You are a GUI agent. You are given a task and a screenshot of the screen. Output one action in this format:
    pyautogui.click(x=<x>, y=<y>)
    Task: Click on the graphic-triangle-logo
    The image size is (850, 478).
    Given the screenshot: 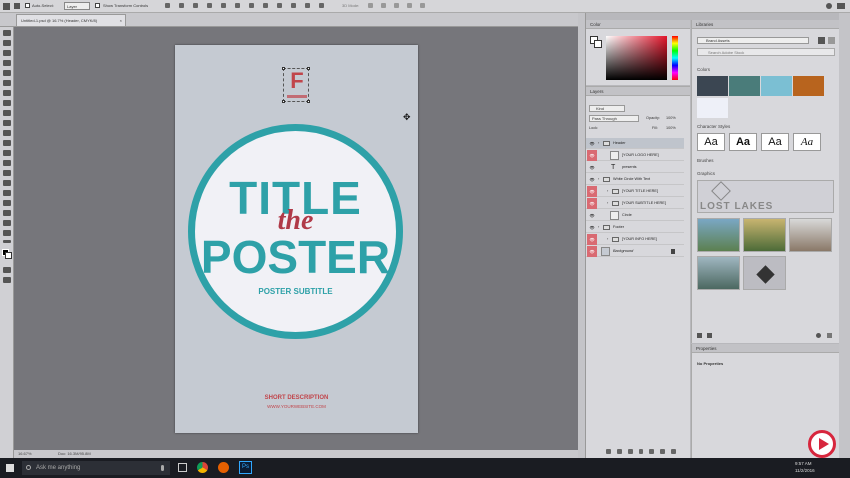 What is the action you would take?
    pyautogui.click(x=764, y=273)
    